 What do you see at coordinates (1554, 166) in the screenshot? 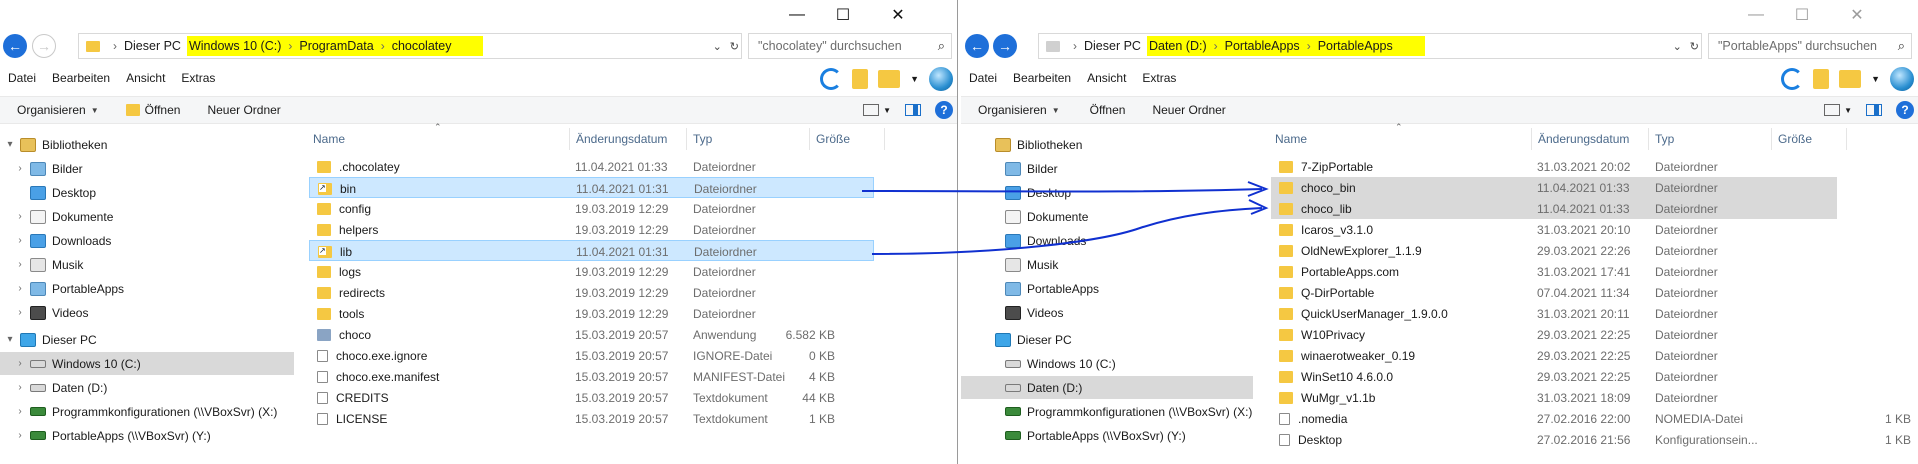
I see `file-row: 7-ZipPortable 31.03.2021 20:02 Dateiordner` at bounding box center [1554, 166].